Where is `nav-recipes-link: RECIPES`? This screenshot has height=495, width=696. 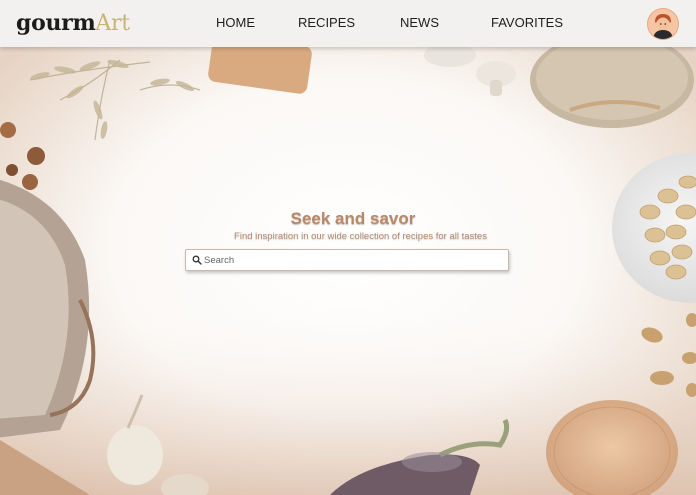 nav-recipes-link: RECIPES is located at coordinates (326, 23).